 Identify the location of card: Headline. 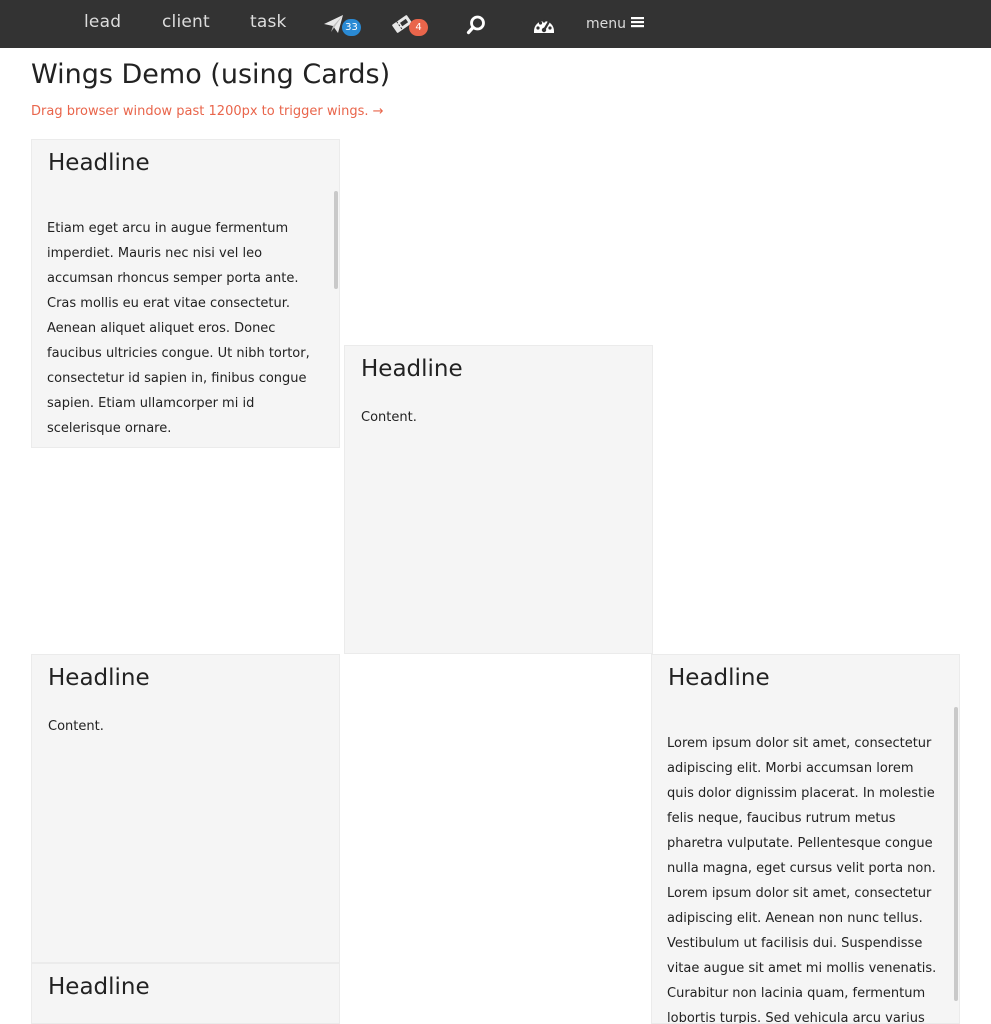
(185, 993).